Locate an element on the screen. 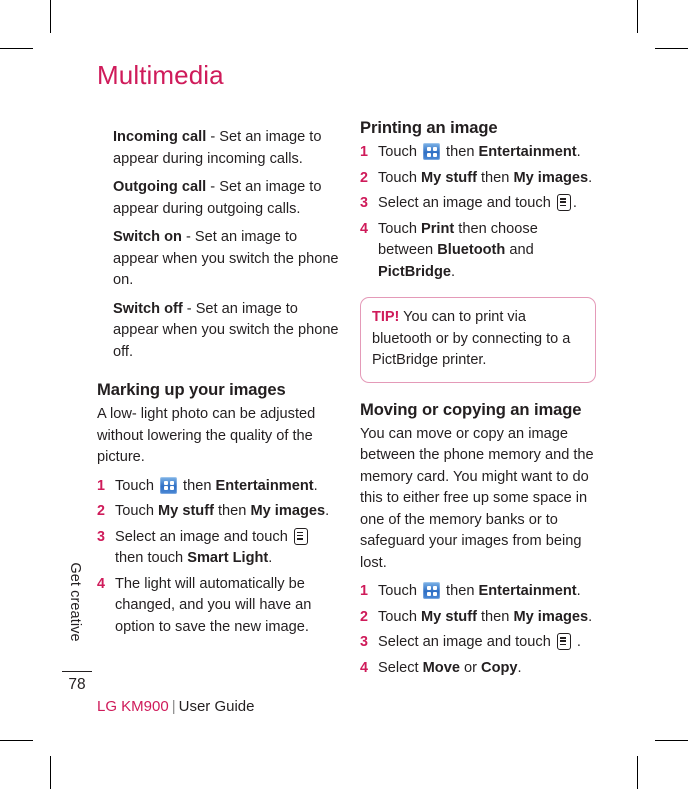 The width and height of the screenshot is (688, 789). step-text-mid2: and is located at coordinates (519, 250).